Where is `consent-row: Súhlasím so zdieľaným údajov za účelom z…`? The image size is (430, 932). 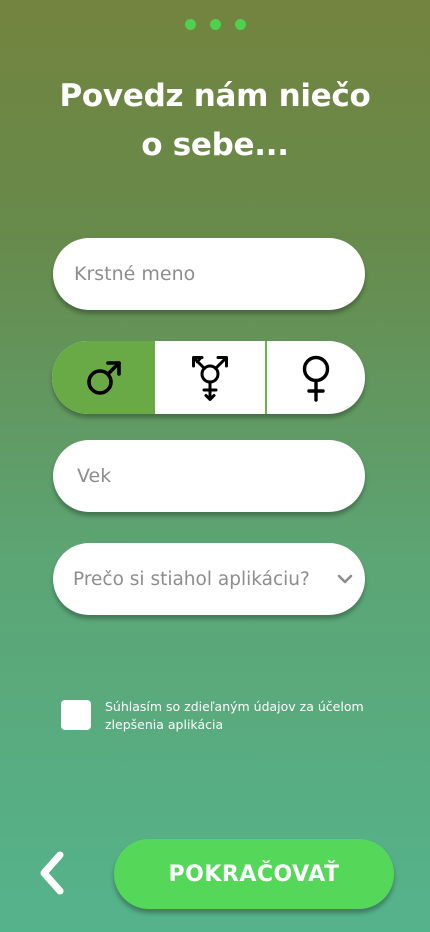
consent-row: Súhlasím so zdieľaným údajov za účelom z… is located at coordinates (215, 716).